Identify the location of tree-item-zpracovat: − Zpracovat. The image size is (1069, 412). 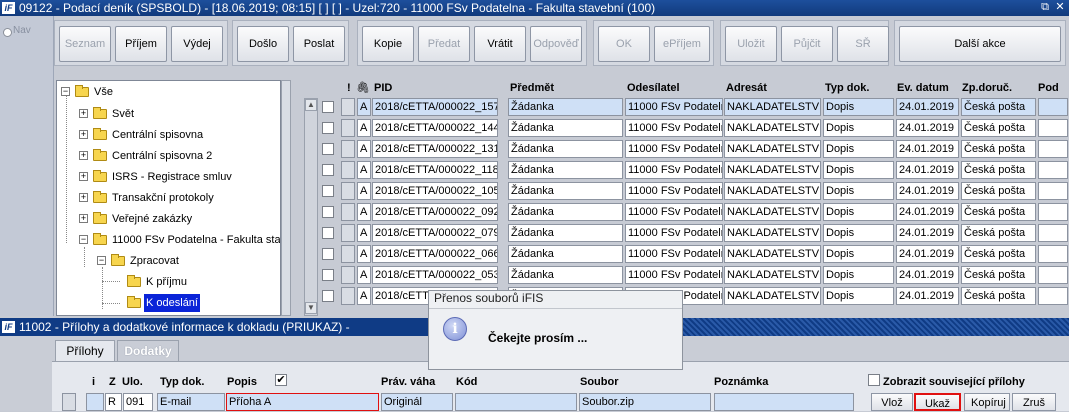
(187, 261).